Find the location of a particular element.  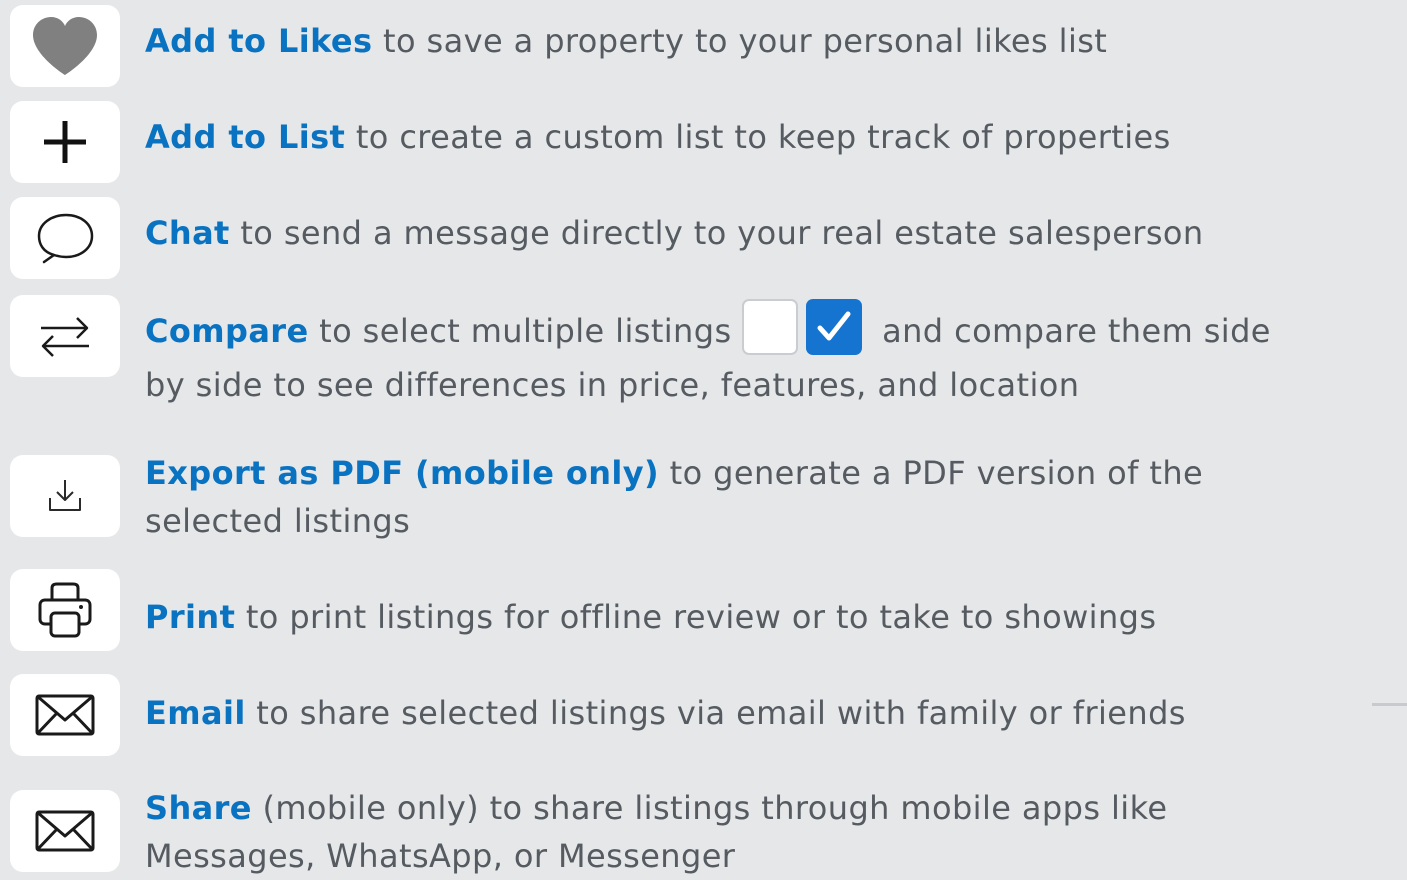

list-icon-button is located at coordinates (65, 142).